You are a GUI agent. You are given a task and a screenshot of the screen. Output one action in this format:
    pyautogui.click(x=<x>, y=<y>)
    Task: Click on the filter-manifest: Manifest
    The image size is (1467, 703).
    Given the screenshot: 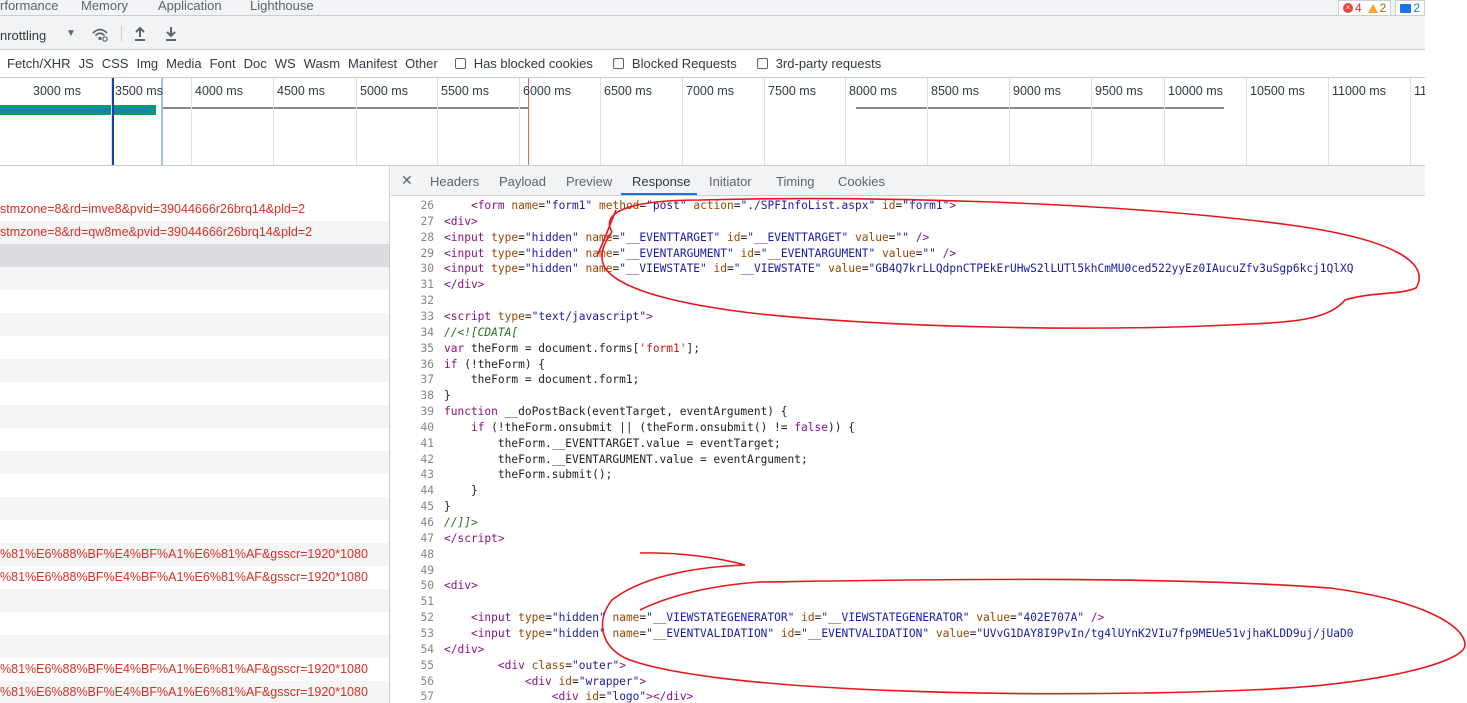 What is the action you would take?
    pyautogui.click(x=372, y=63)
    